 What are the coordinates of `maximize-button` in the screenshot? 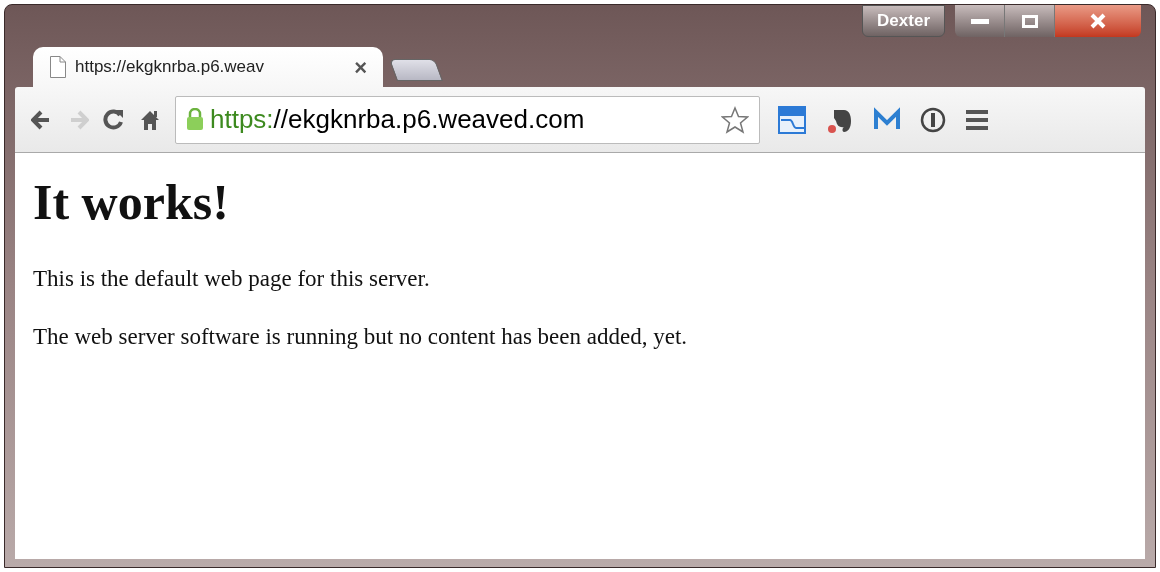 It's located at (1030, 21).